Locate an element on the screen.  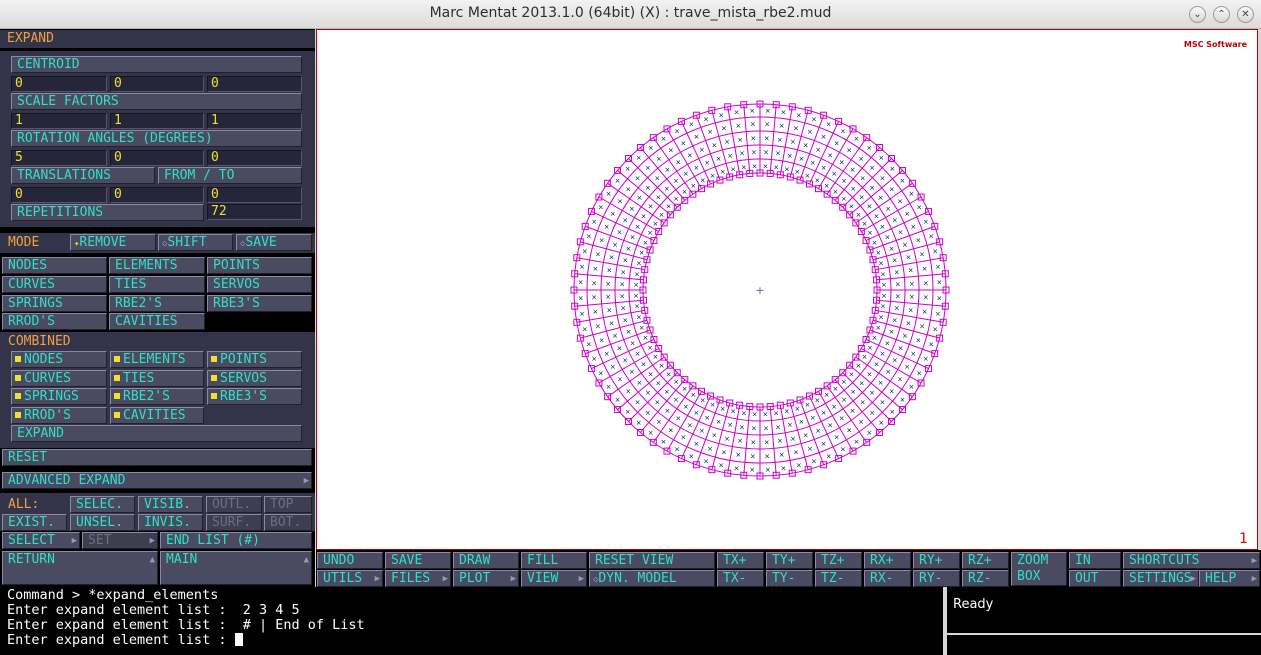
zoom-out-button: OUT is located at coordinates (1095, 578).